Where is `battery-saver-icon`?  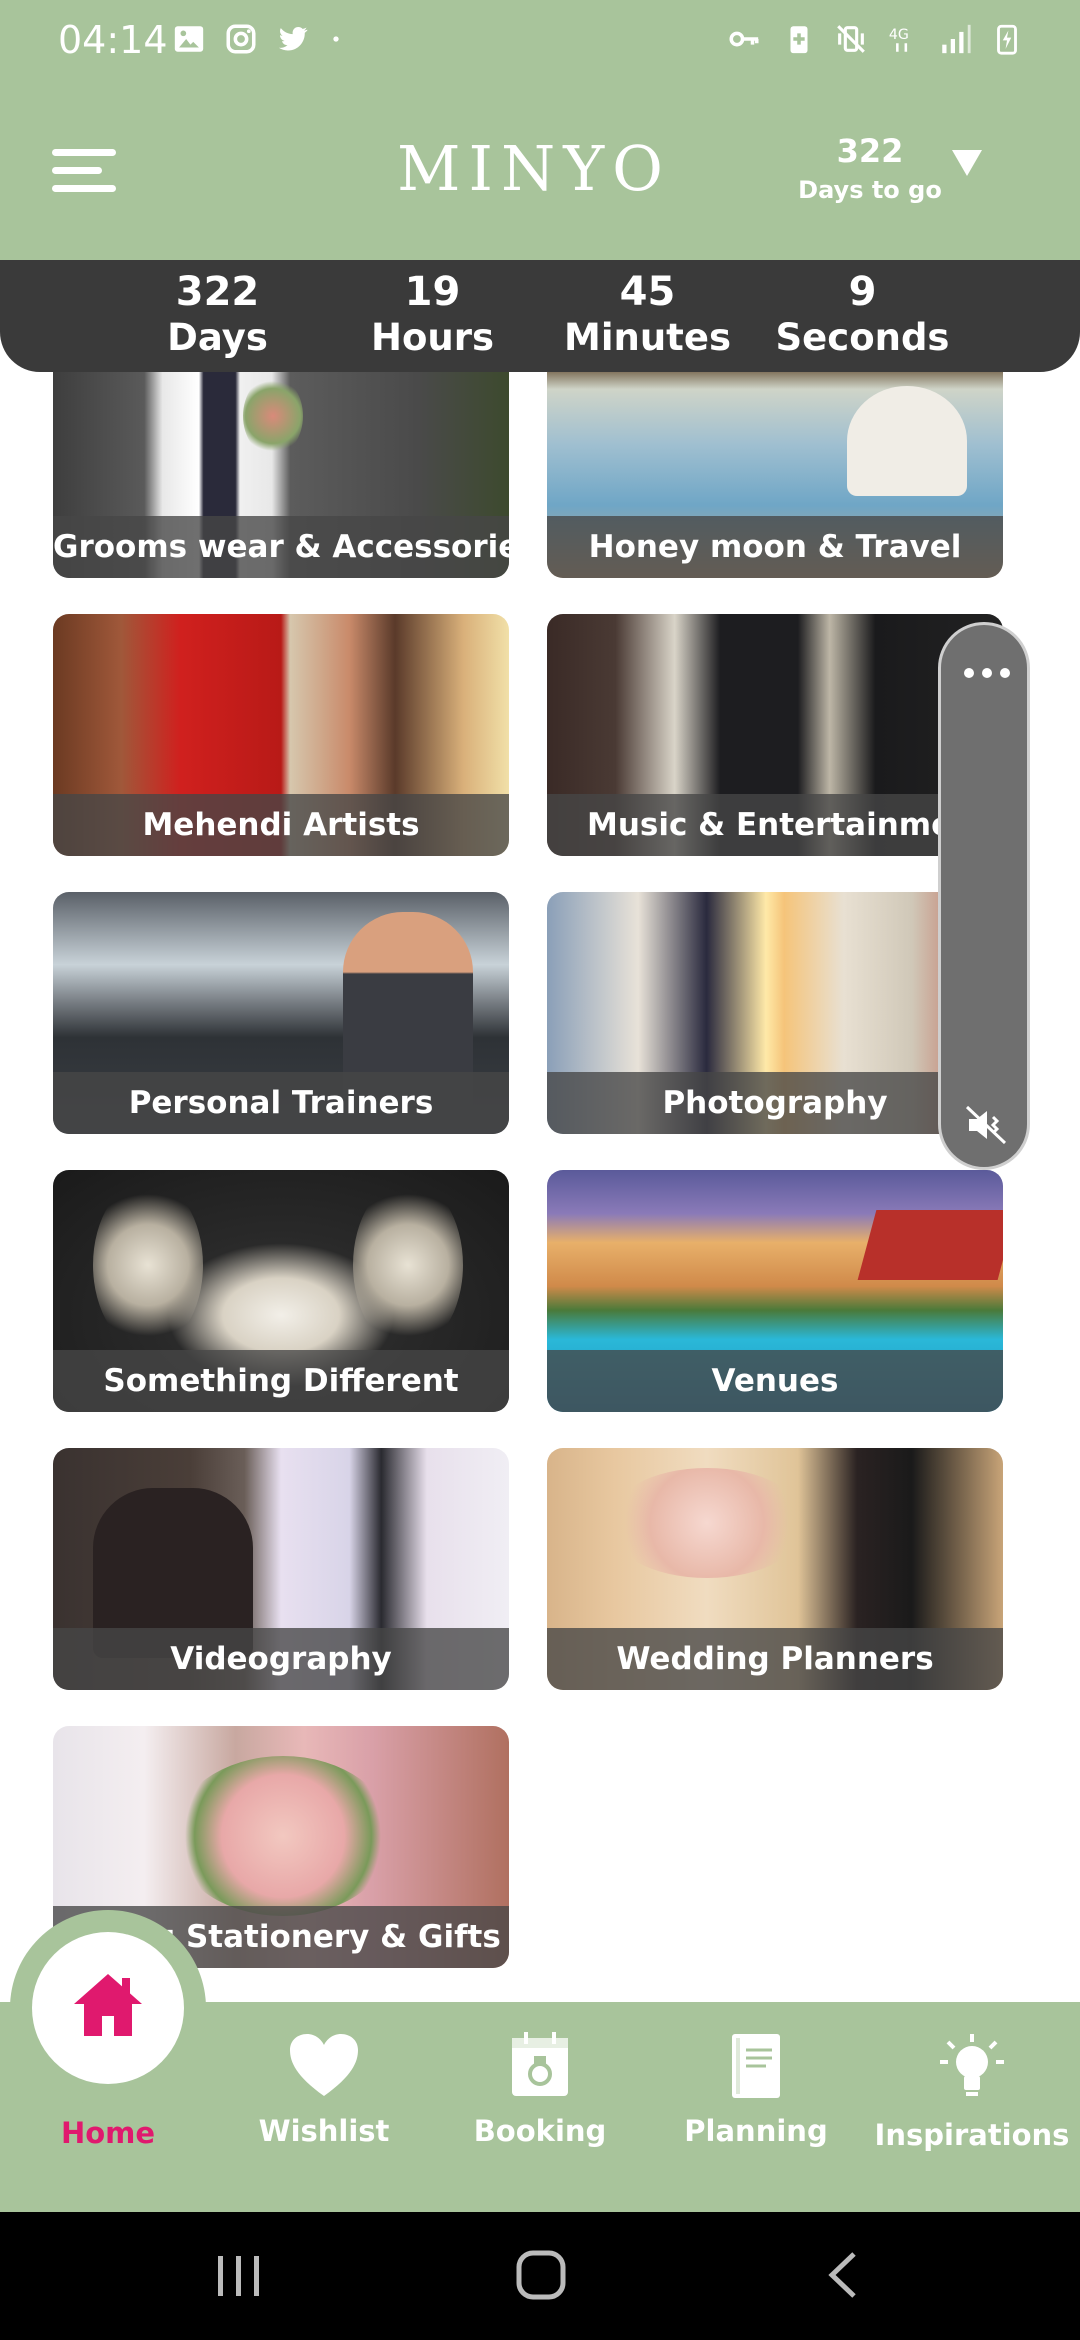 battery-saver-icon is located at coordinates (799, 40).